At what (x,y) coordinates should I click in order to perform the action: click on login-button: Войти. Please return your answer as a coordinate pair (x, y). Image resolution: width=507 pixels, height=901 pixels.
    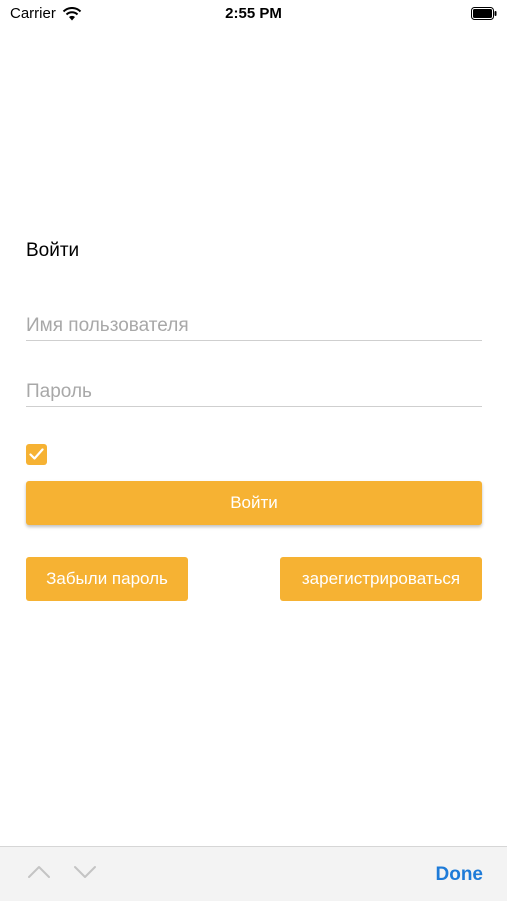
    Looking at the image, I should click on (254, 503).